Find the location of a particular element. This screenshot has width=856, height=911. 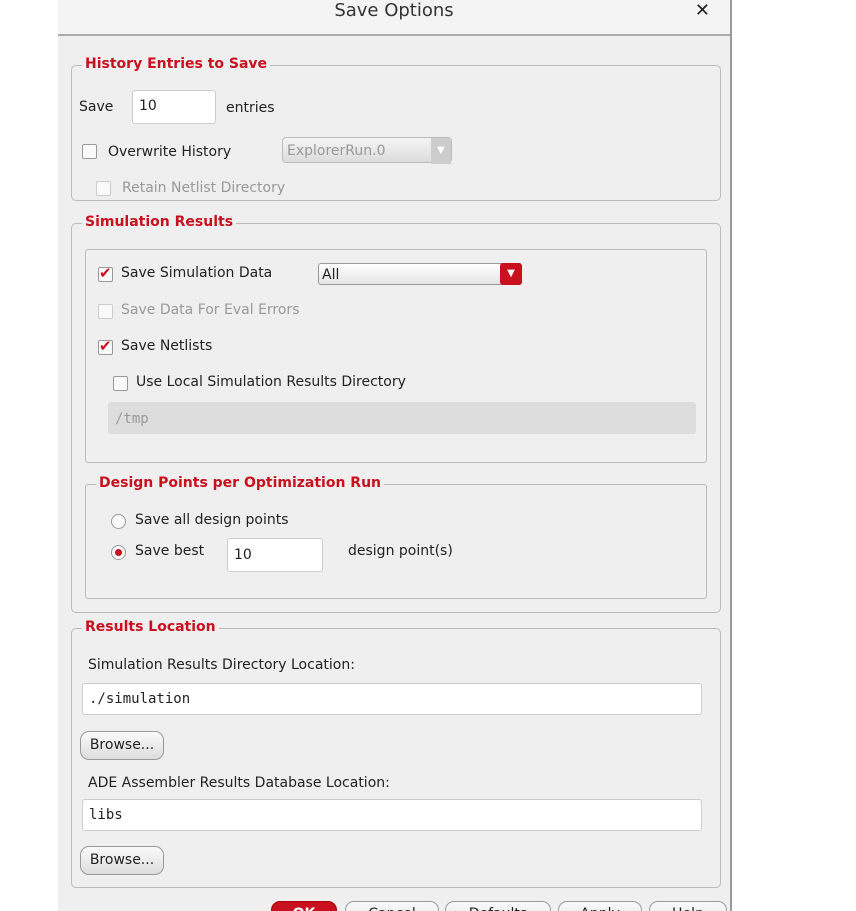

save-sim-data-checkbox: ✔ is located at coordinates (105, 273).